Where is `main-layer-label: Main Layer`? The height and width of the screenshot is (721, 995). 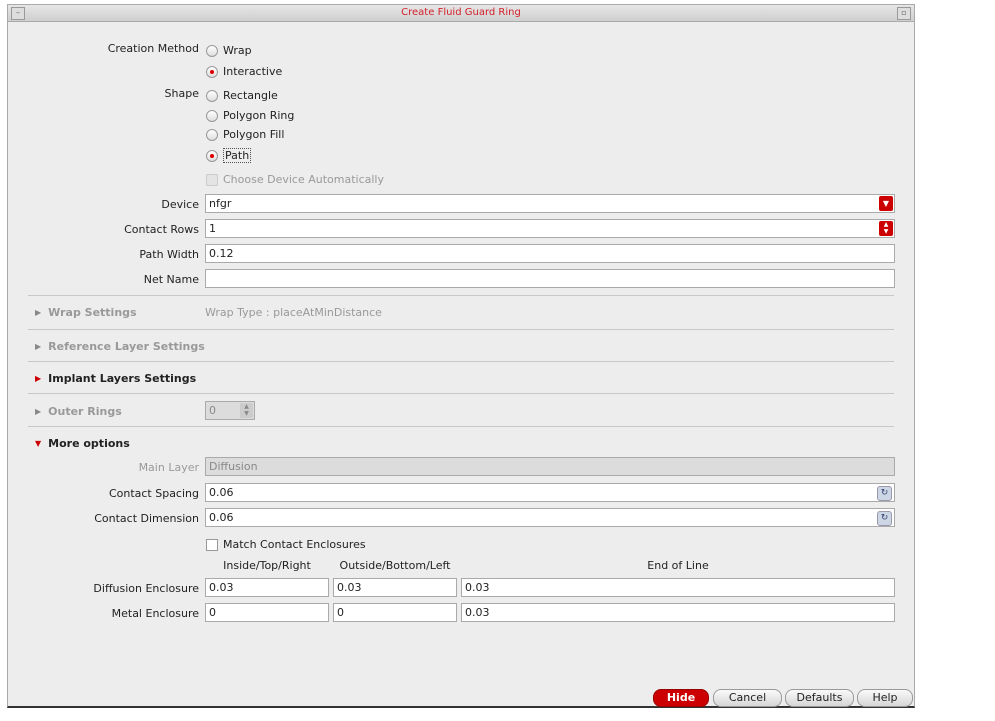
main-layer-label: Main Layer is located at coordinates (168, 467).